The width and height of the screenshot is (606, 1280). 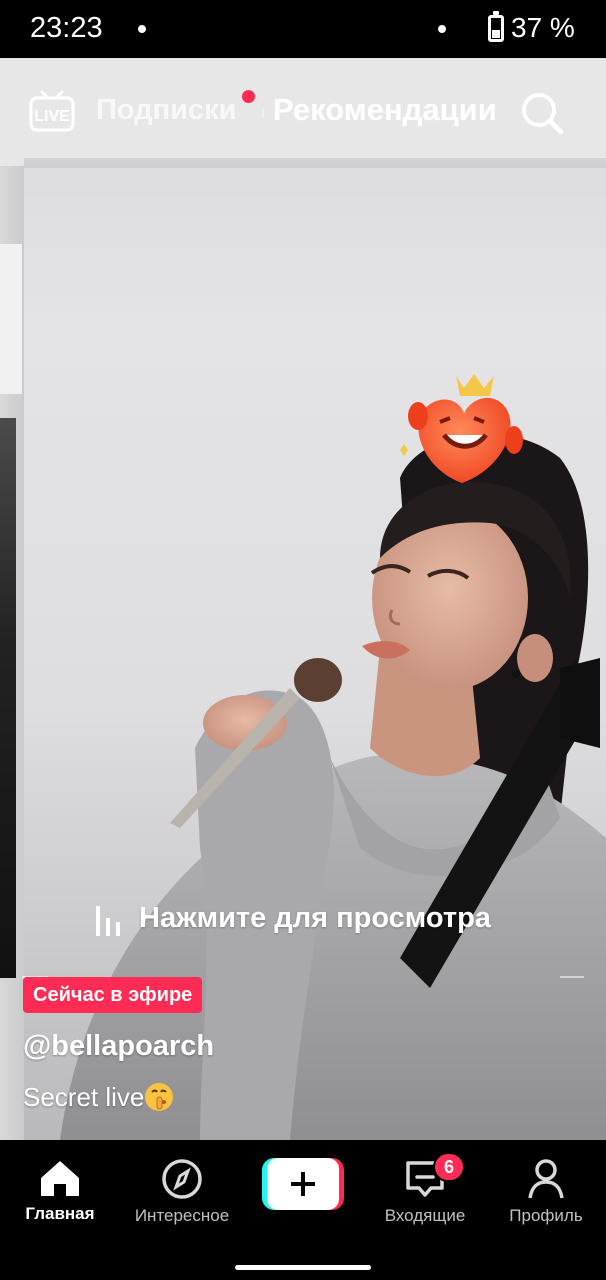 What do you see at coordinates (543, 27) in the screenshot?
I see `battery-percent: 37 %` at bounding box center [543, 27].